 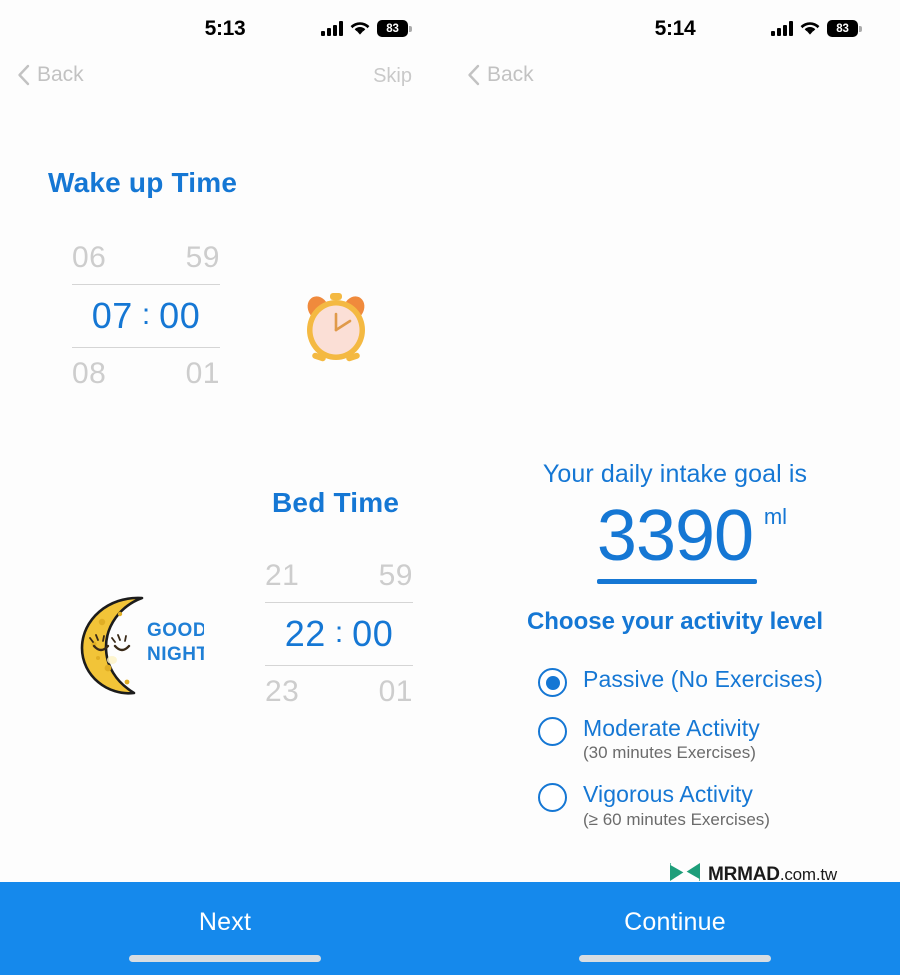 I want to click on bed-selected-hour: 22, so click(x=305, y=633).